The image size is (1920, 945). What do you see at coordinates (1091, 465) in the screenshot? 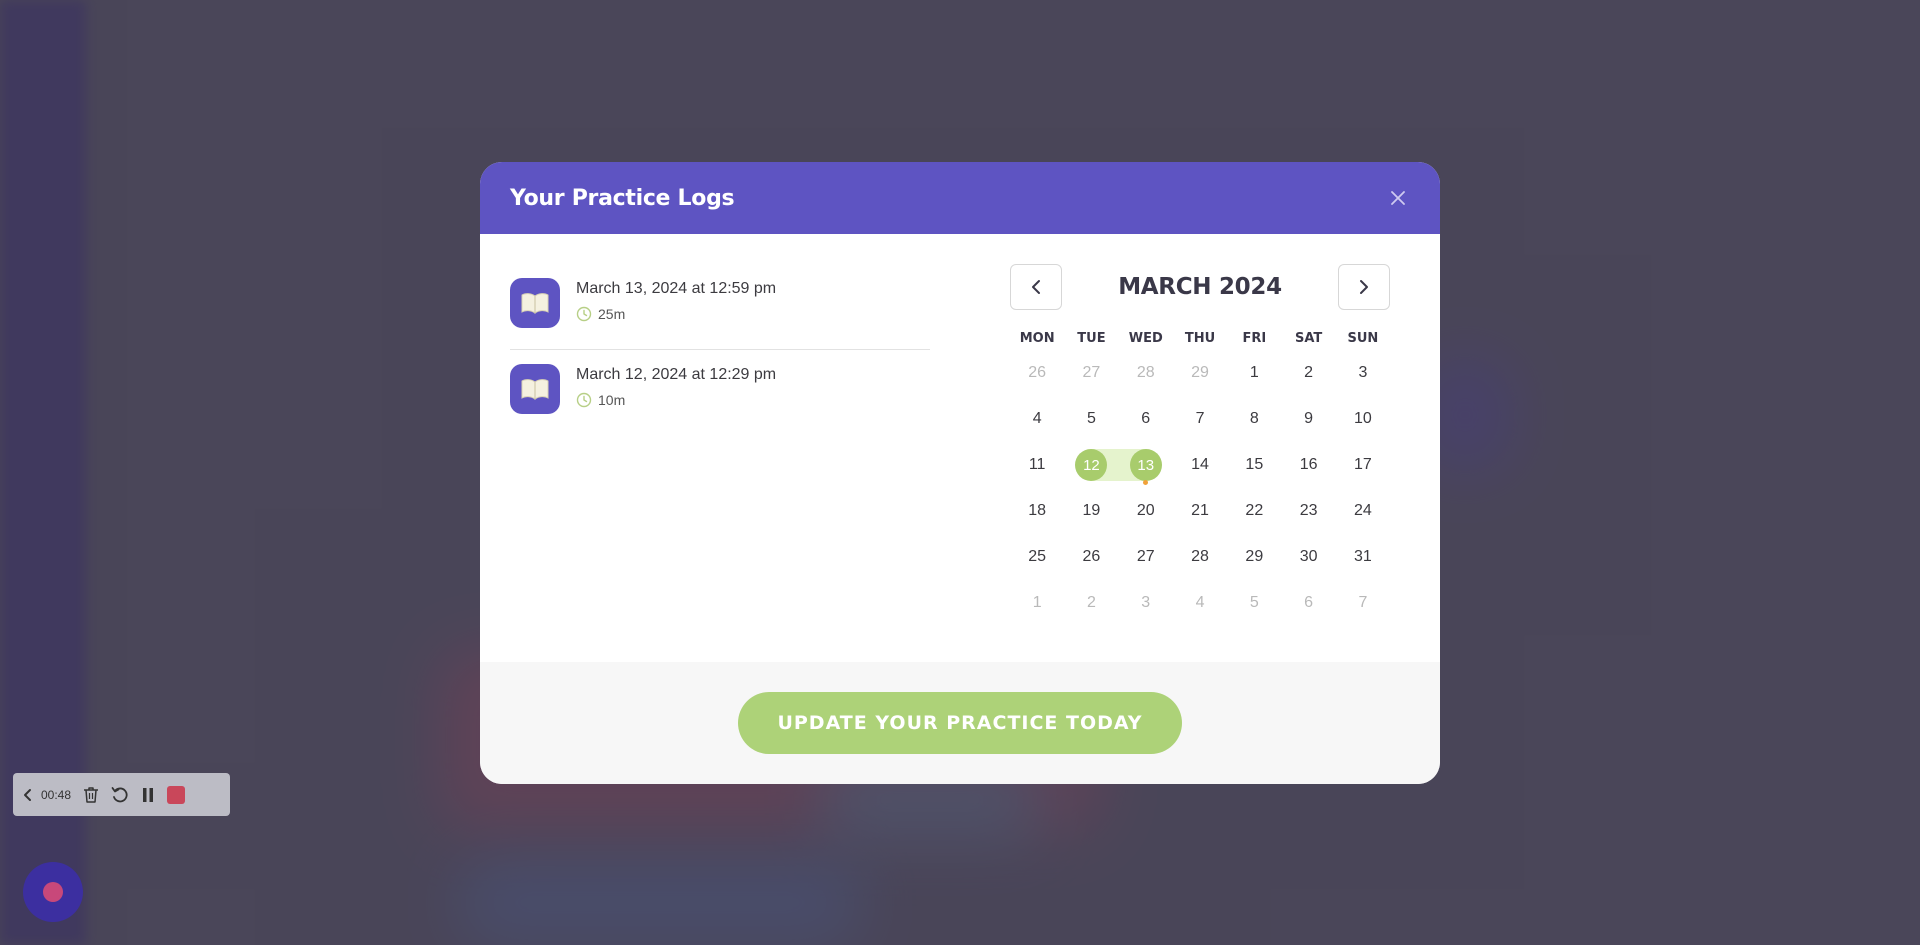
I see `calendar-day: 12` at bounding box center [1091, 465].